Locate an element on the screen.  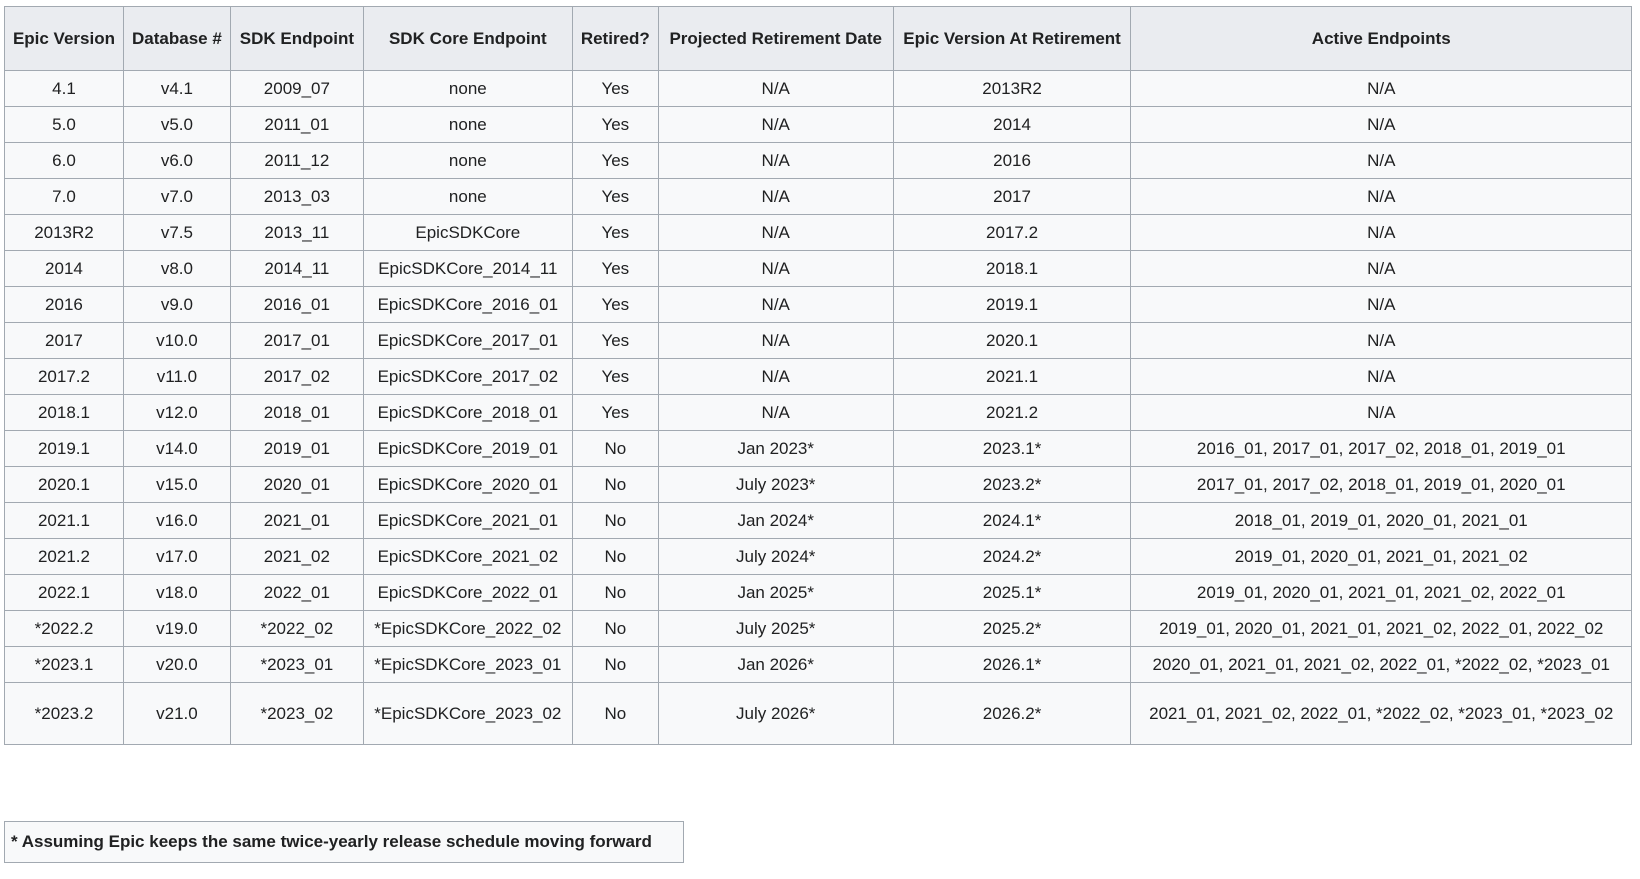
cell-epic-version: 2019.1 is located at coordinates (64, 448).